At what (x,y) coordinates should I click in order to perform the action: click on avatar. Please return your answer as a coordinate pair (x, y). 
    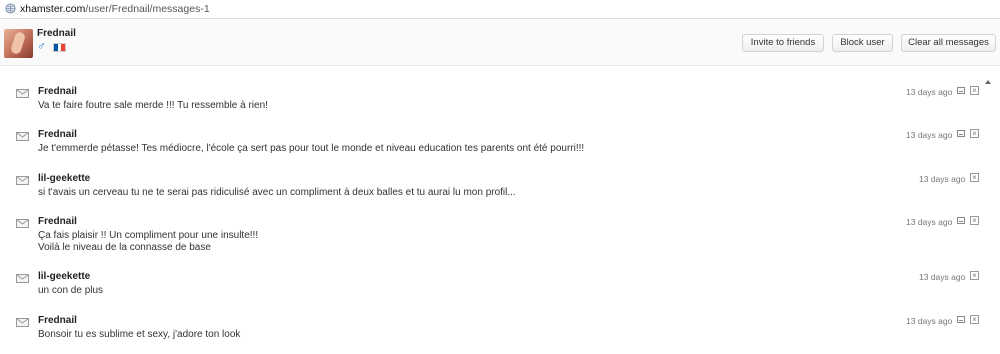
    Looking at the image, I should click on (18, 43).